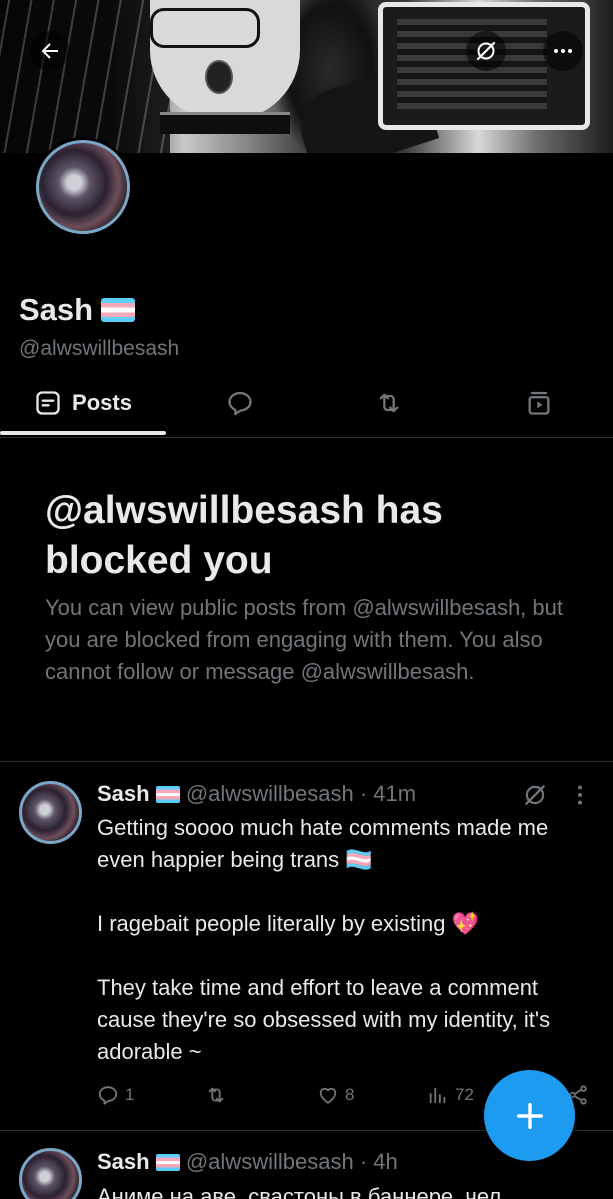  I want to click on profile-display-name: Sash, so click(77, 310).